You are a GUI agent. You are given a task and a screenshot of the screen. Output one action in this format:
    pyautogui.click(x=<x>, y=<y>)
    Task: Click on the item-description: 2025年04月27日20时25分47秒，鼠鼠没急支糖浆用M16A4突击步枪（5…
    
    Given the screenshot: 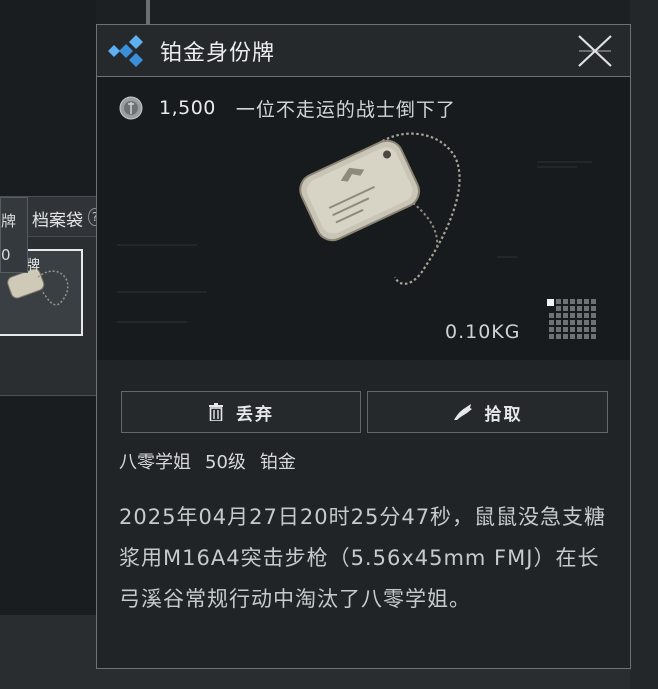 What is the action you would take?
    pyautogui.click(x=363, y=558)
    